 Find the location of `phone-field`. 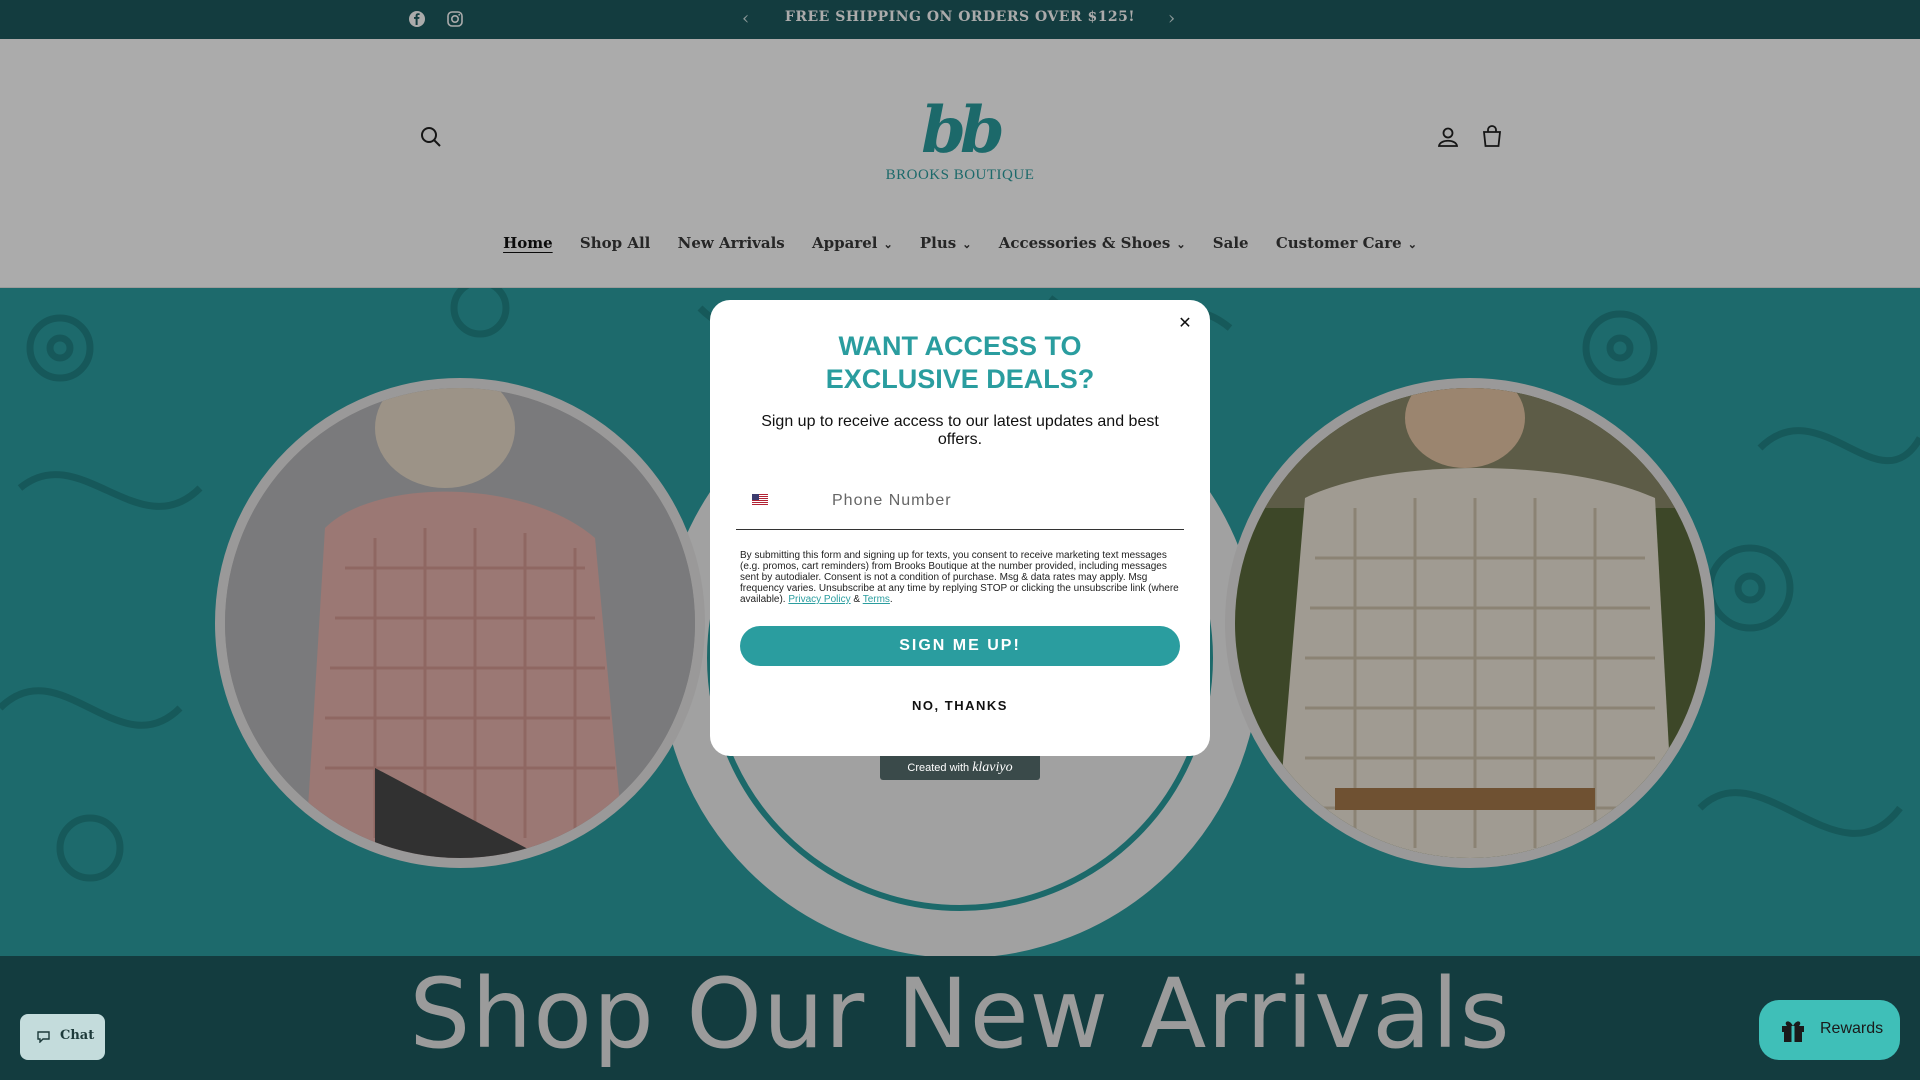

phone-field is located at coordinates (960, 501).